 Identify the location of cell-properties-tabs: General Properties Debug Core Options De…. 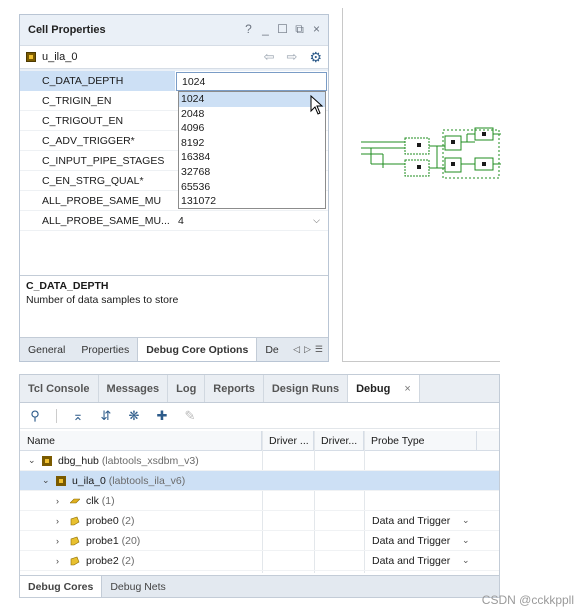
(174, 349).